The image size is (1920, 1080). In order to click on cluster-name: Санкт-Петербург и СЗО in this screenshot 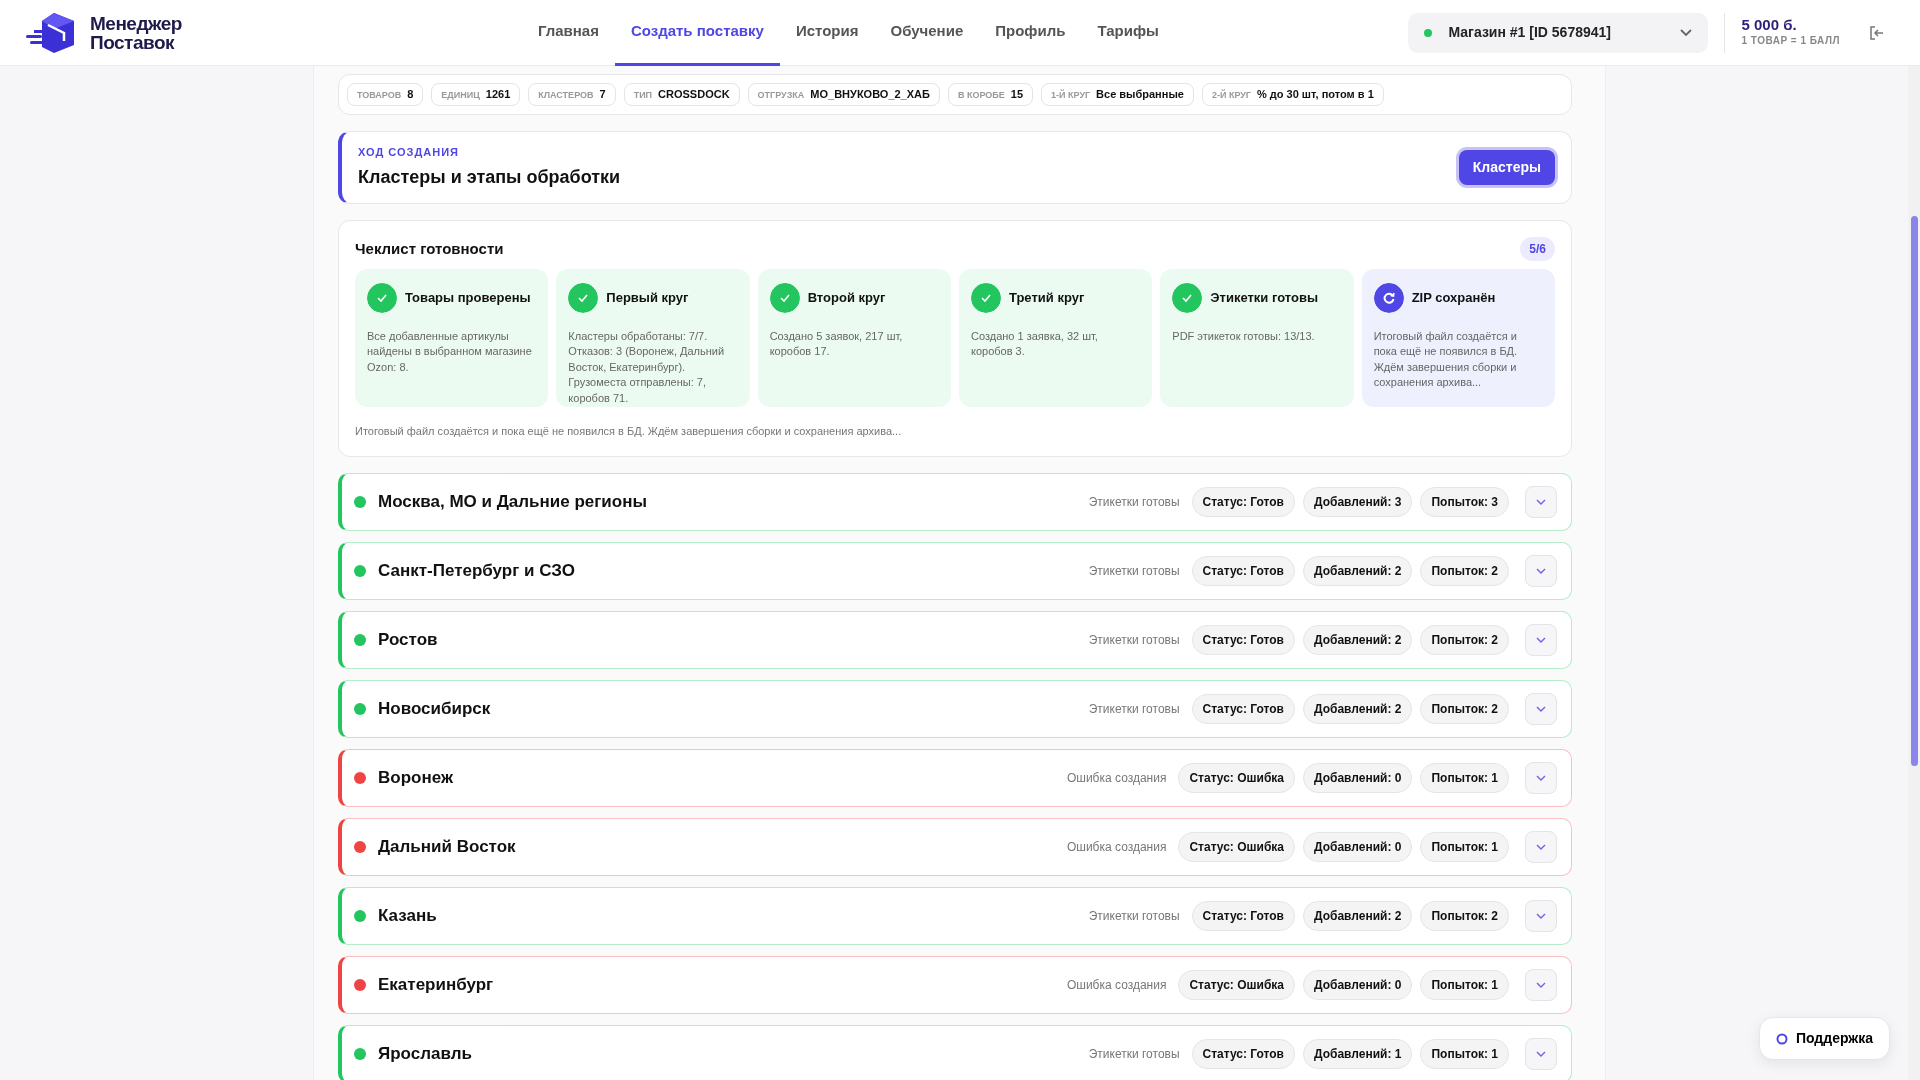, I will do `click(476, 570)`.